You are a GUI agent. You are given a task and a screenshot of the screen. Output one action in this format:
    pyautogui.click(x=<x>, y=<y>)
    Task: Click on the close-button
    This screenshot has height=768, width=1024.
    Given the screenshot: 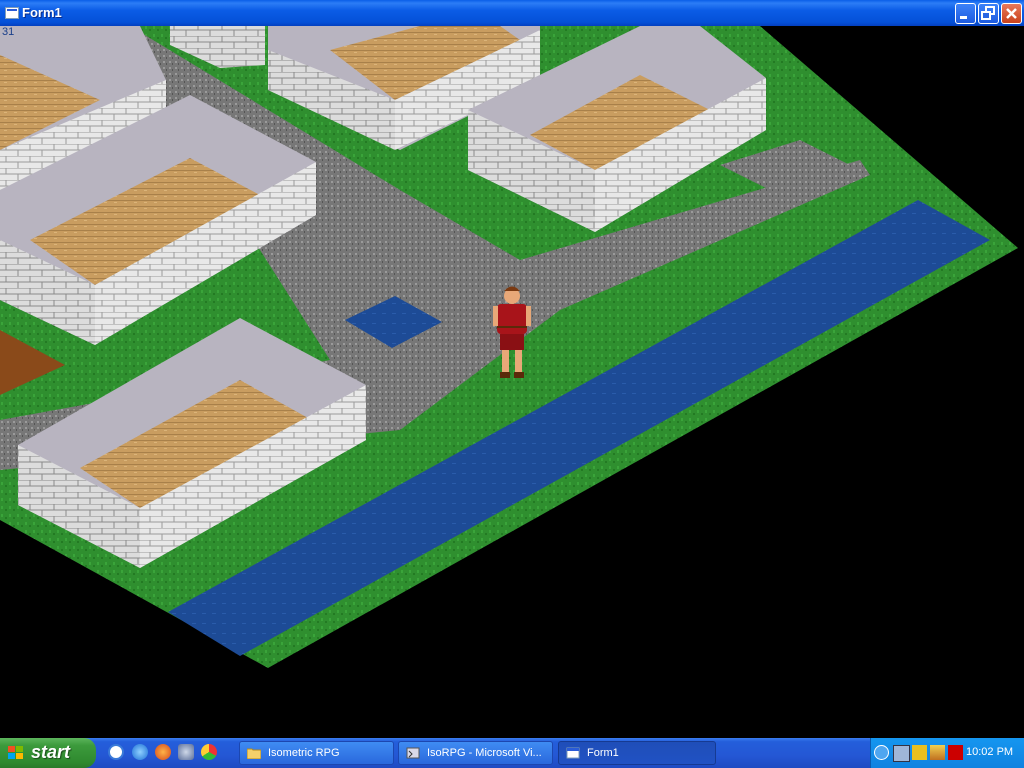 What is the action you would take?
    pyautogui.click(x=1011, y=13)
    